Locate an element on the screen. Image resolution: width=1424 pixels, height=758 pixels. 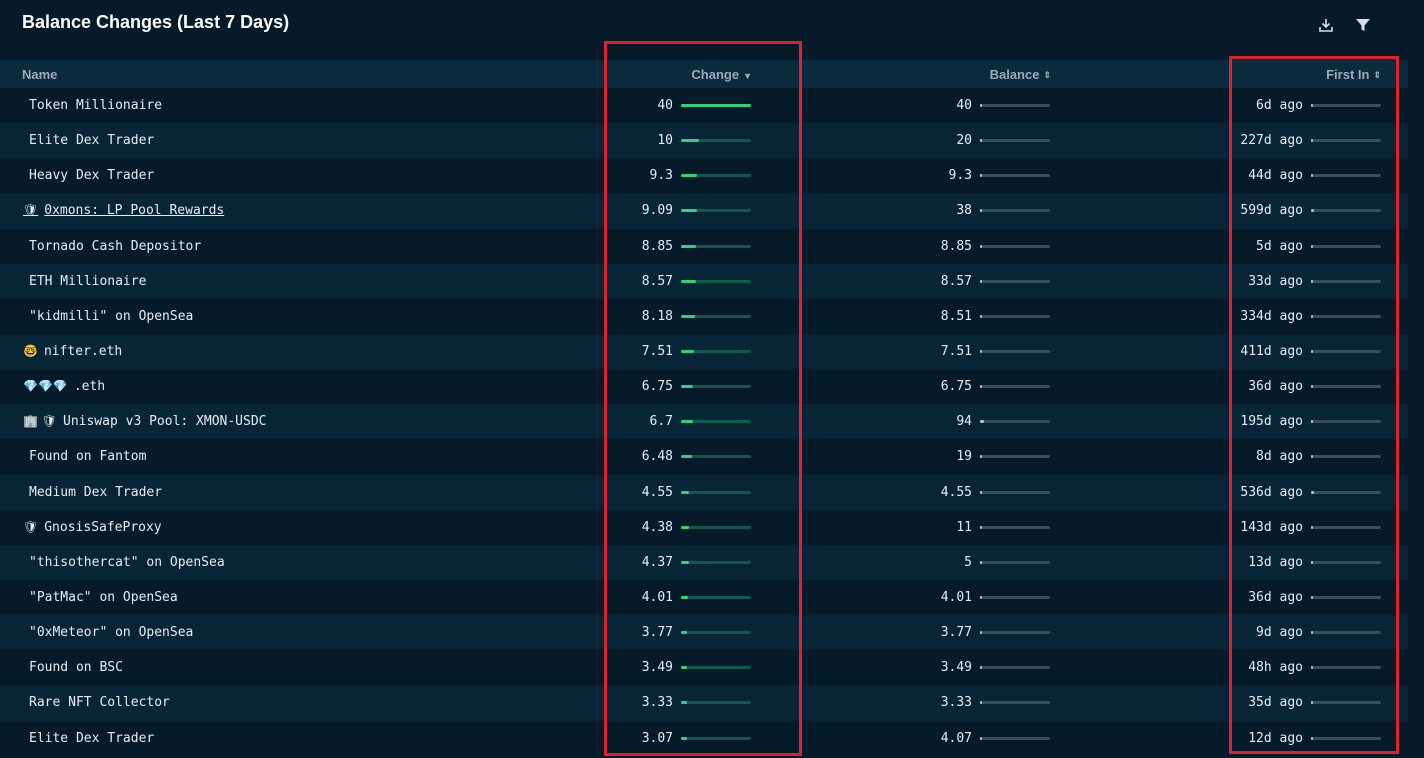
column-header-name: Name is located at coordinates (39, 74).